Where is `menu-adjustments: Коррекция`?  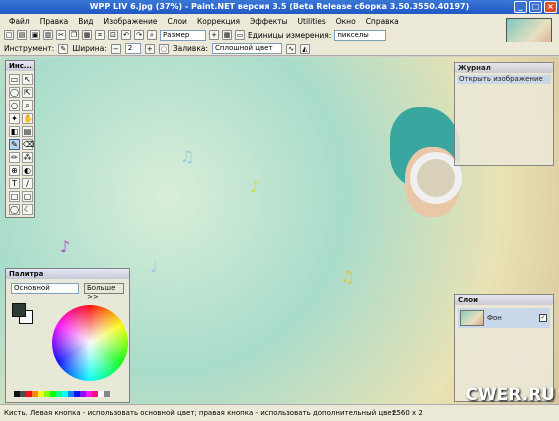
menu-adjustments: Коррекция is located at coordinates (218, 21).